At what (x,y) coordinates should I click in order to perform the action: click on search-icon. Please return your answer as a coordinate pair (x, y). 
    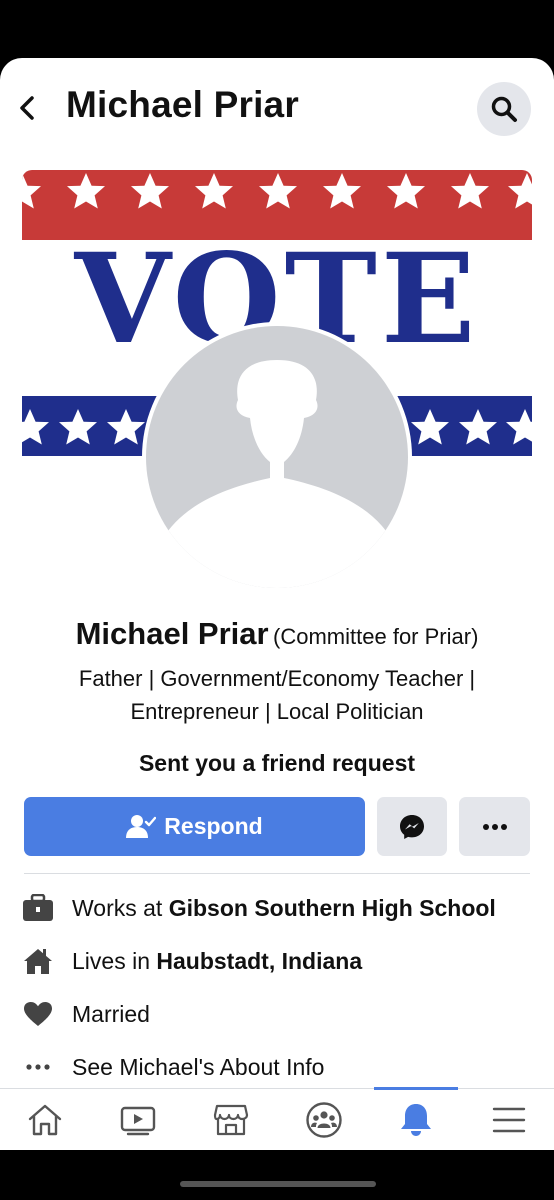
    Looking at the image, I should click on (504, 109).